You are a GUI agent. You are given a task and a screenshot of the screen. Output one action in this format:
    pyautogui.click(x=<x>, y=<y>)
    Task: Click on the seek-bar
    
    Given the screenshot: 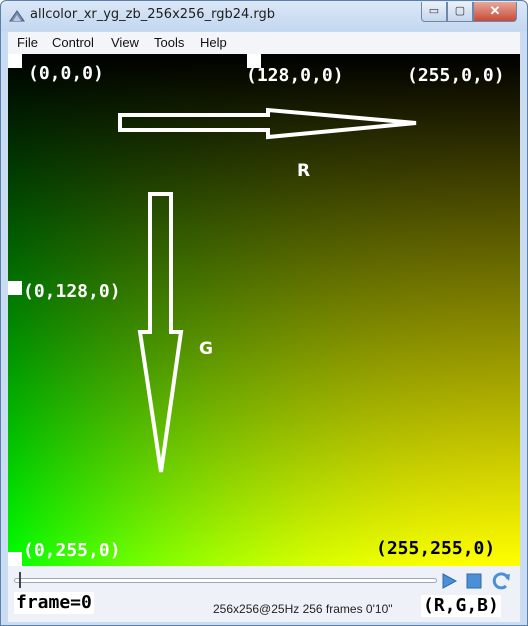 What is the action you would take?
    pyautogui.click(x=225, y=580)
    